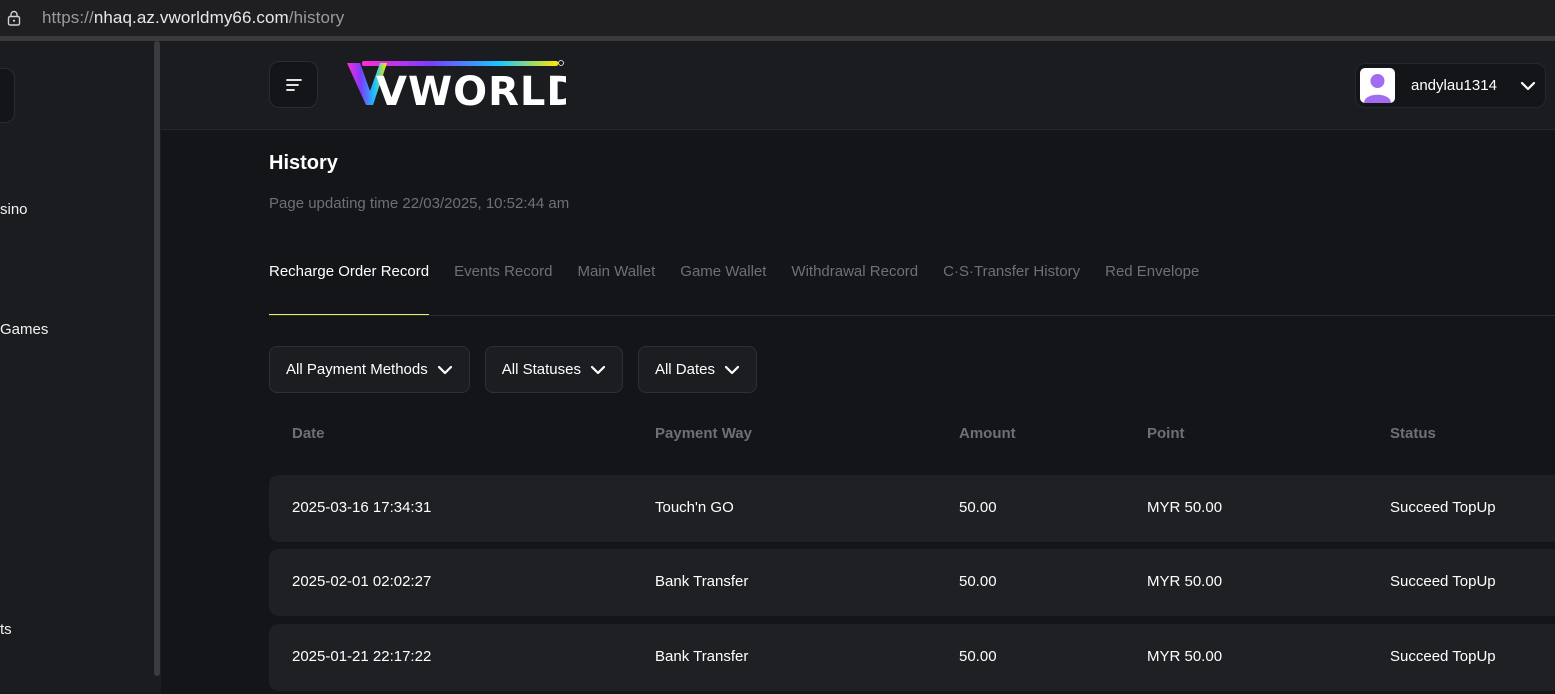 The width and height of the screenshot is (1555, 694). What do you see at coordinates (316, 17) in the screenshot?
I see `url-path: /history` at bounding box center [316, 17].